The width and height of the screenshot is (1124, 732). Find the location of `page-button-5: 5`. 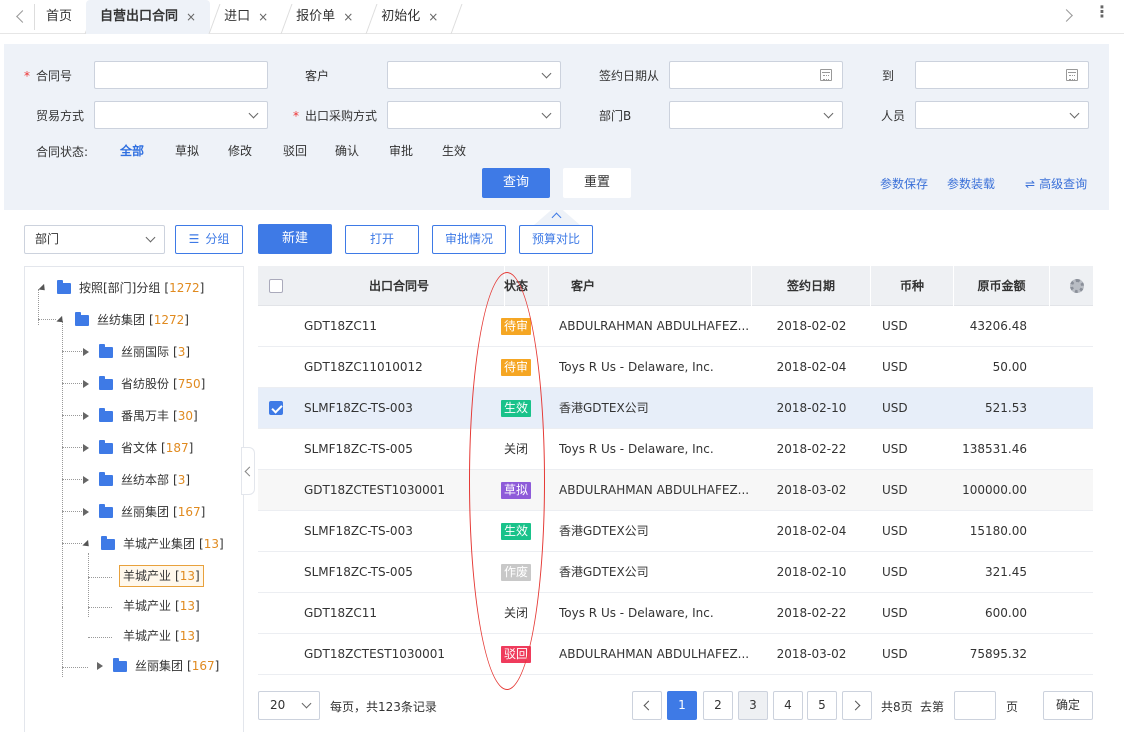

page-button-5: 5 is located at coordinates (822, 705).